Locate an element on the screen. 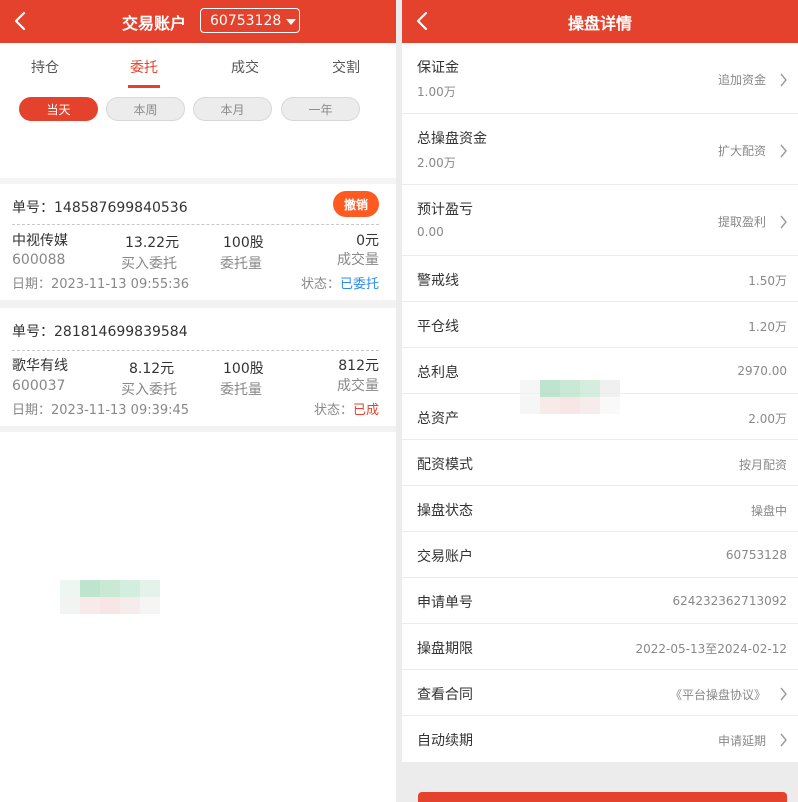 The image size is (798, 802). row-value: 操盘中 is located at coordinates (768, 511).